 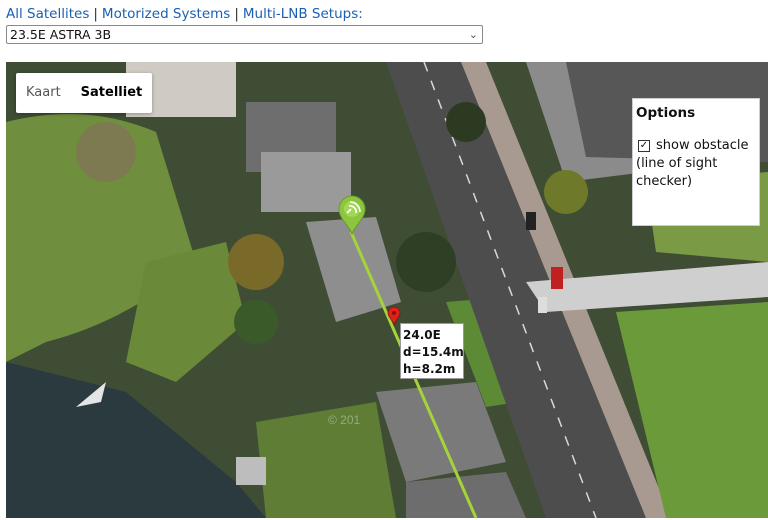 What do you see at coordinates (429, 369) in the screenshot?
I see `obstacle-height: h=8.2m` at bounding box center [429, 369].